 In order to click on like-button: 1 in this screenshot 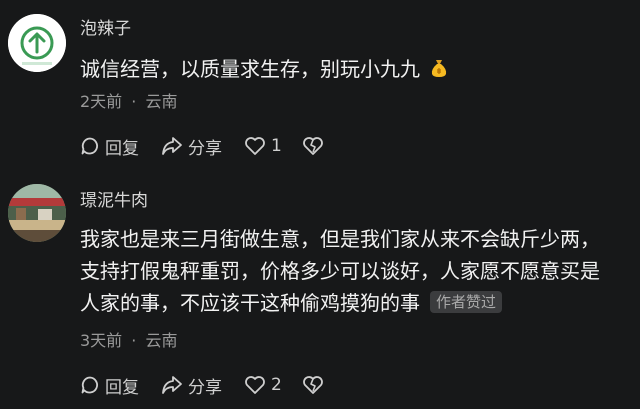, I will do `click(263, 146)`.